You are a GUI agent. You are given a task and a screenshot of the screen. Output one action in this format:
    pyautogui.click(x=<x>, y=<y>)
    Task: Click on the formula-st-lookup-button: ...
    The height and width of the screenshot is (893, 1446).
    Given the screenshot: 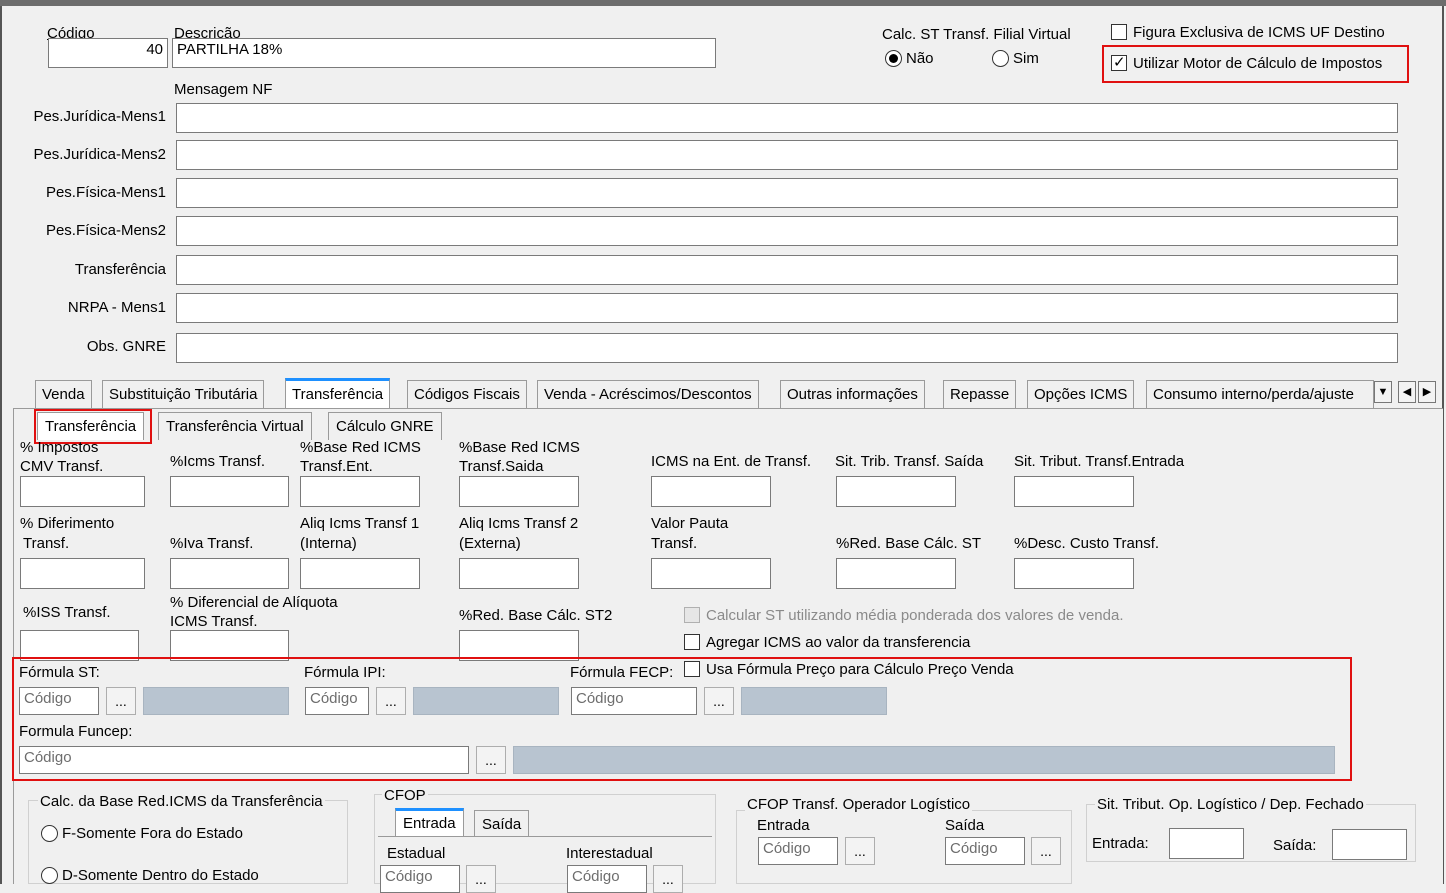 What is the action you would take?
    pyautogui.click(x=121, y=701)
    